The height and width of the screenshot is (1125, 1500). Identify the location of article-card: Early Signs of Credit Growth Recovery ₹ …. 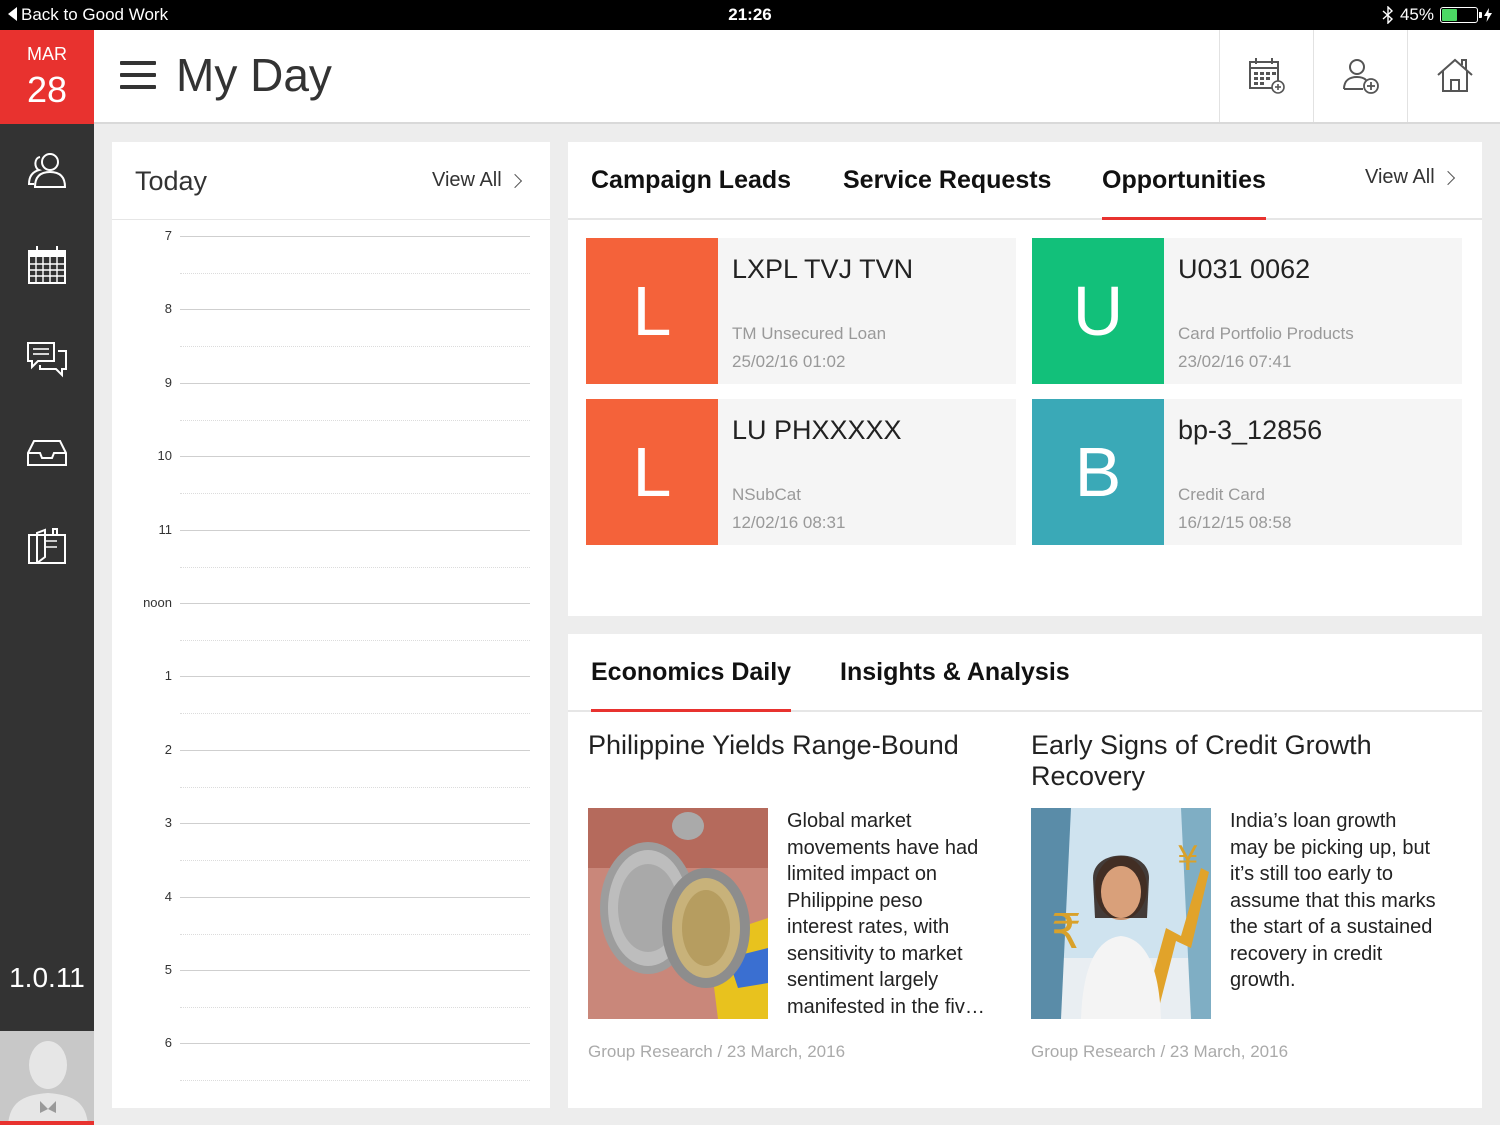
(1226, 910).